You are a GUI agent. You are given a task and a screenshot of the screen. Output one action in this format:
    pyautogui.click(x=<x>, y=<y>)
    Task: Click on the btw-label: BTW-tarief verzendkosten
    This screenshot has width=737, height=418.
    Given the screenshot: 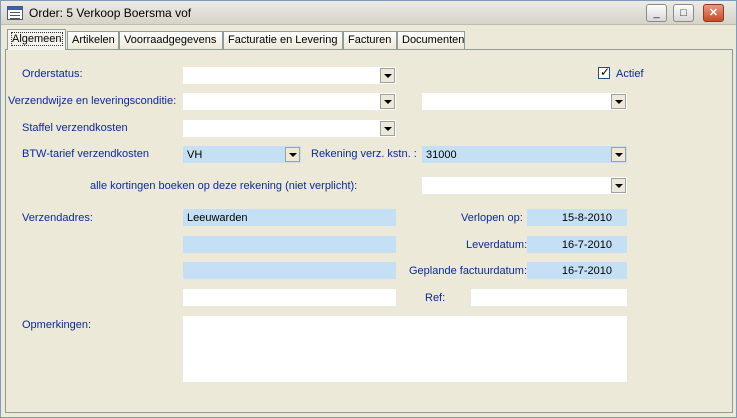 What is the action you would take?
    pyautogui.click(x=85, y=154)
    